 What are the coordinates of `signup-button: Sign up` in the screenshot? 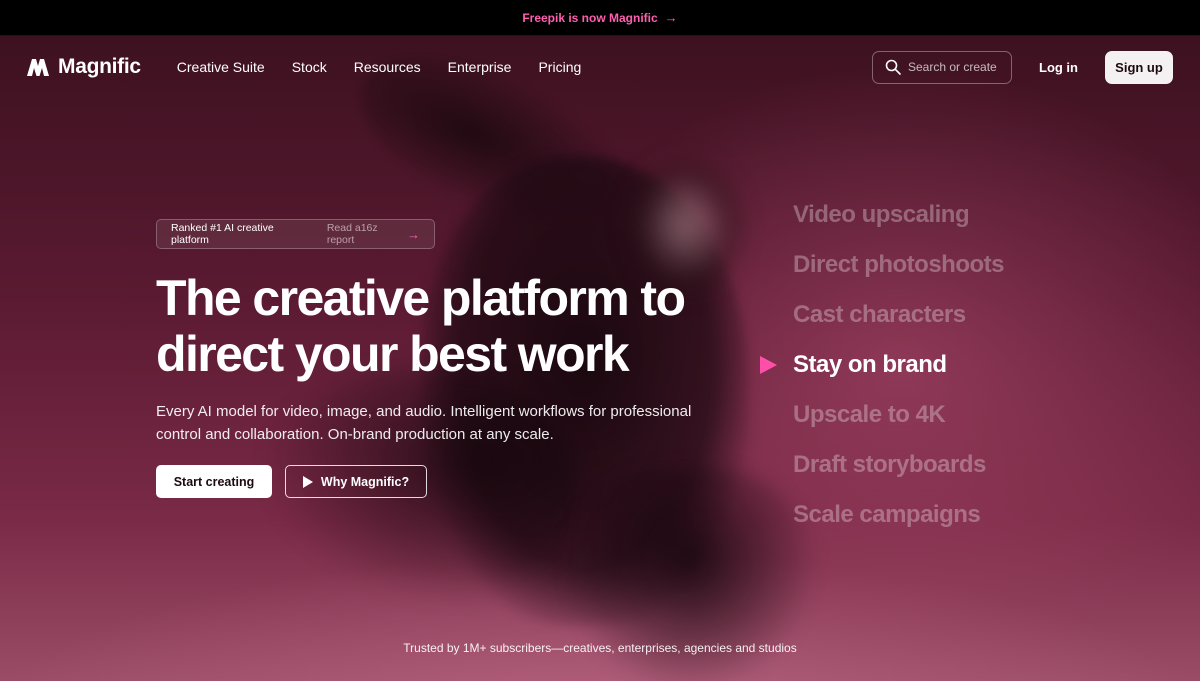 It's located at (1139, 67).